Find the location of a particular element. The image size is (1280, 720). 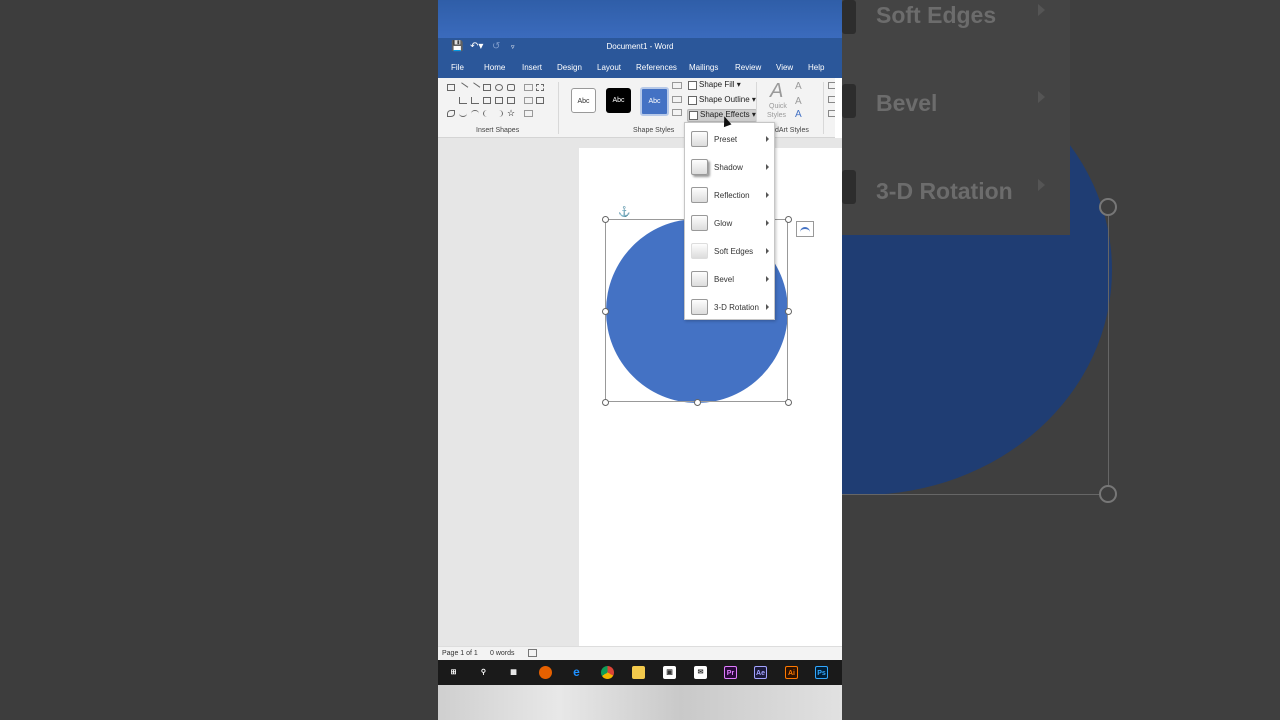

preset-icon is located at coordinates (699, 139).